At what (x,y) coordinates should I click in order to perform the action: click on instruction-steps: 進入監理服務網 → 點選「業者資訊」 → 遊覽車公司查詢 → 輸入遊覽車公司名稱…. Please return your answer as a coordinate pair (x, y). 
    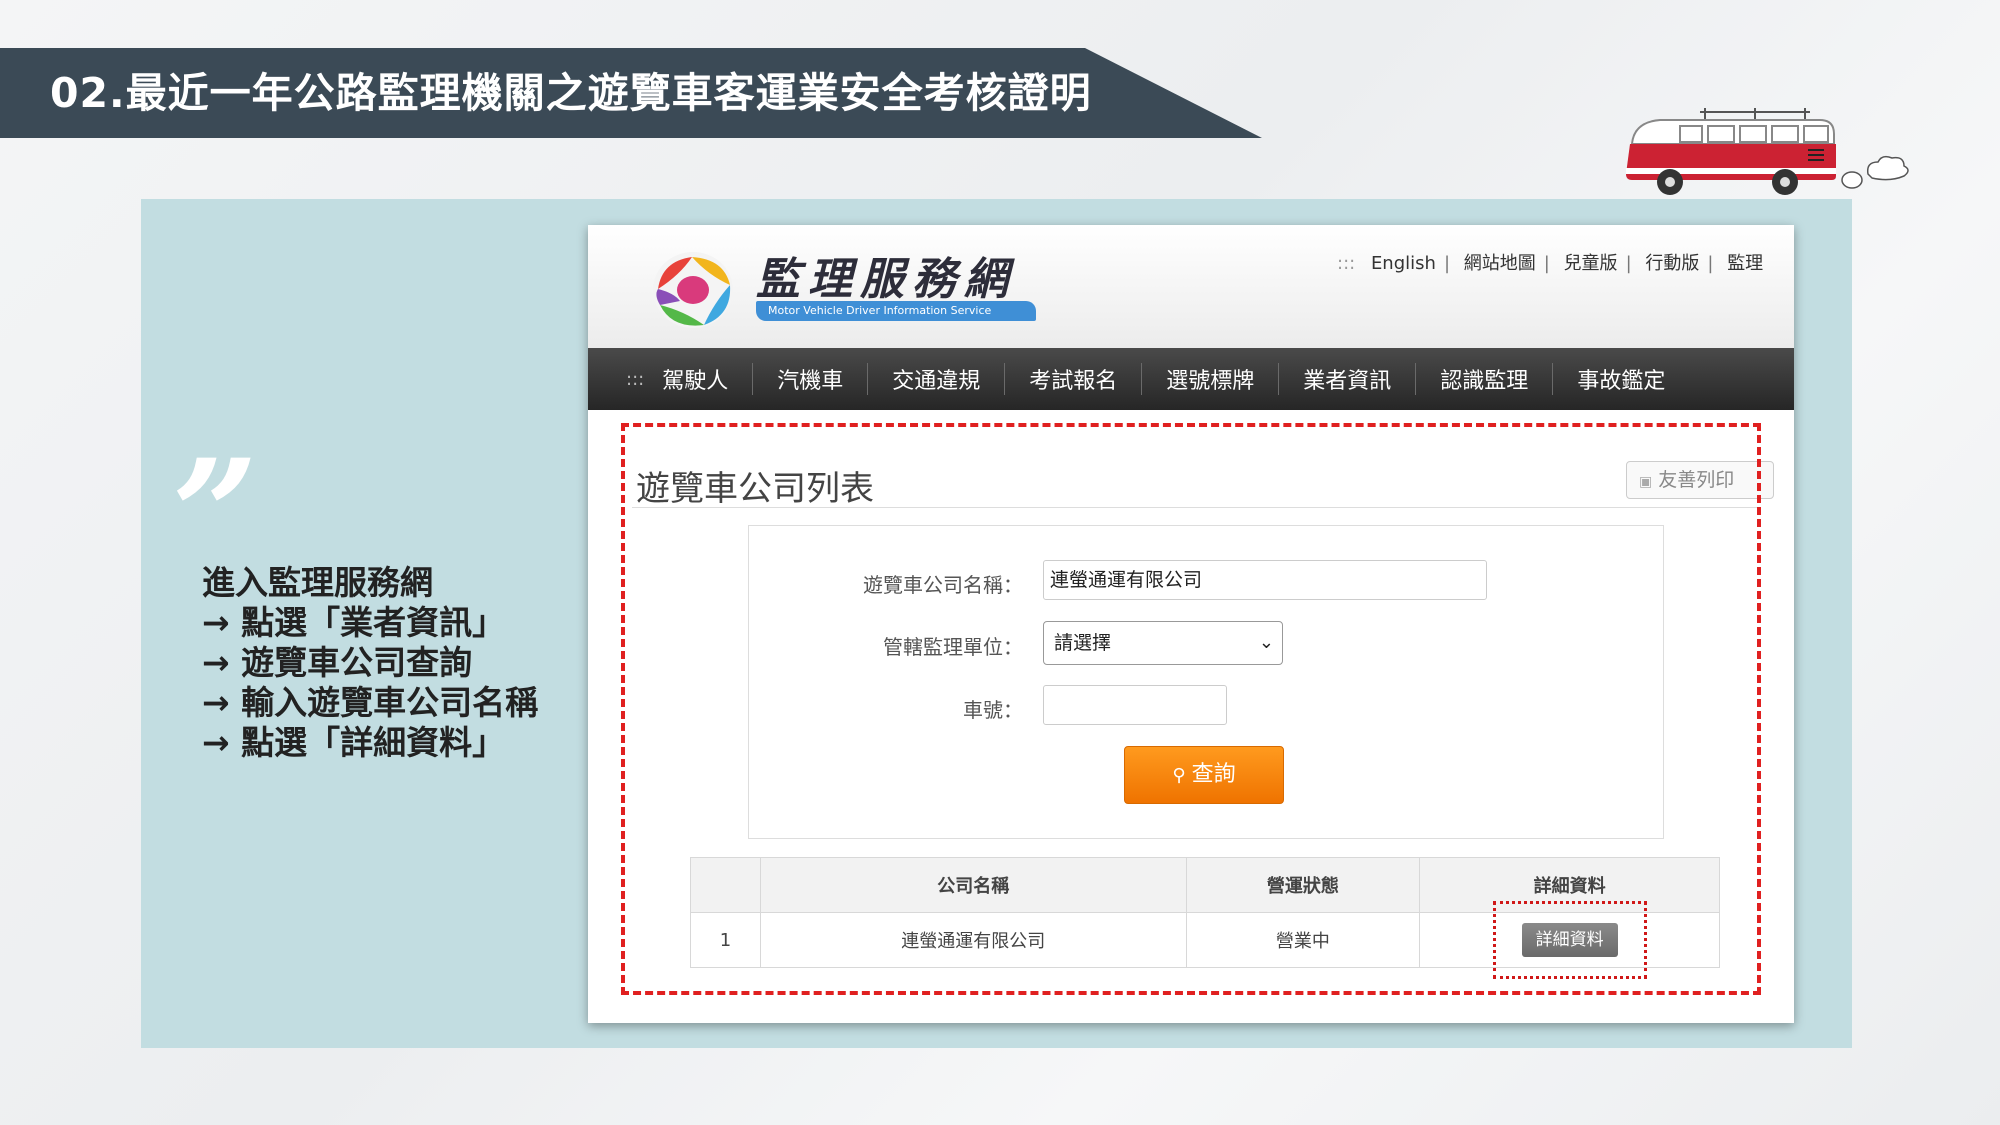
    Looking at the image, I should click on (370, 663).